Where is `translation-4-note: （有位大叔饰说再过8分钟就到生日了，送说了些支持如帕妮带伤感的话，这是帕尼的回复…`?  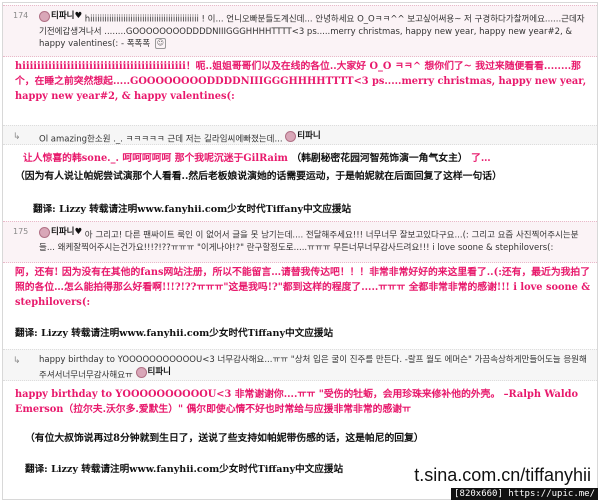
translation-4-note: （有位大叔饰说再过8分钟就到生日了，送说了些支持如帕妮带伤感的话，这是帕尼的回复… is located at coordinates (224, 438).